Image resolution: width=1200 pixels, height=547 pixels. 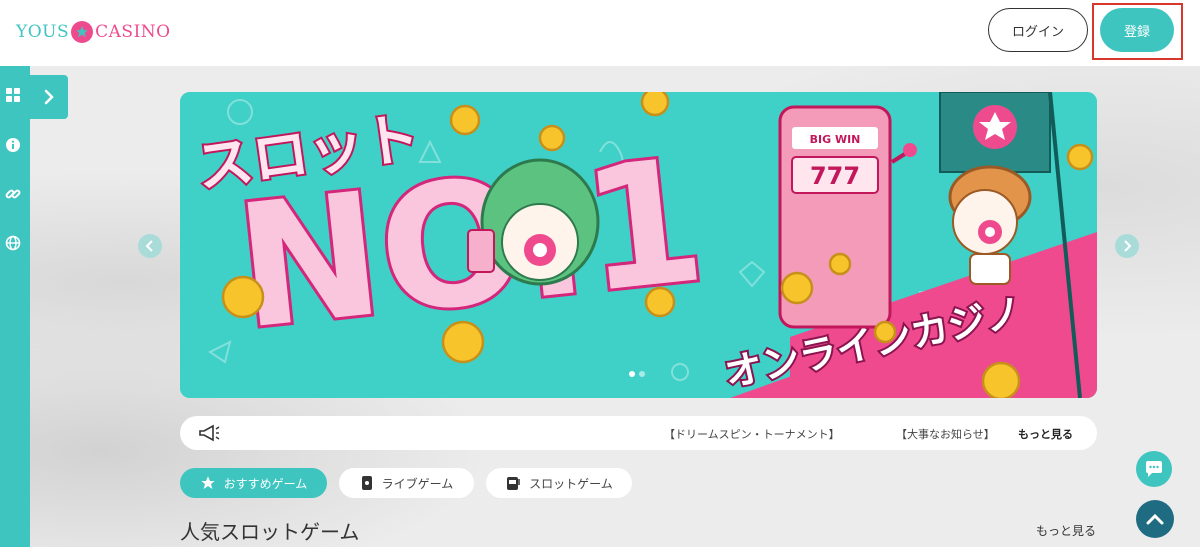 I want to click on banner-next-button, so click(x=1127, y=246).